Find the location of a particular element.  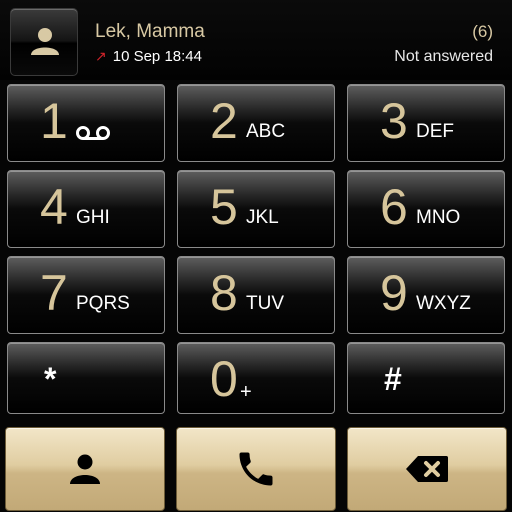

key-letters: ABC is located at coordinates (266, 131).